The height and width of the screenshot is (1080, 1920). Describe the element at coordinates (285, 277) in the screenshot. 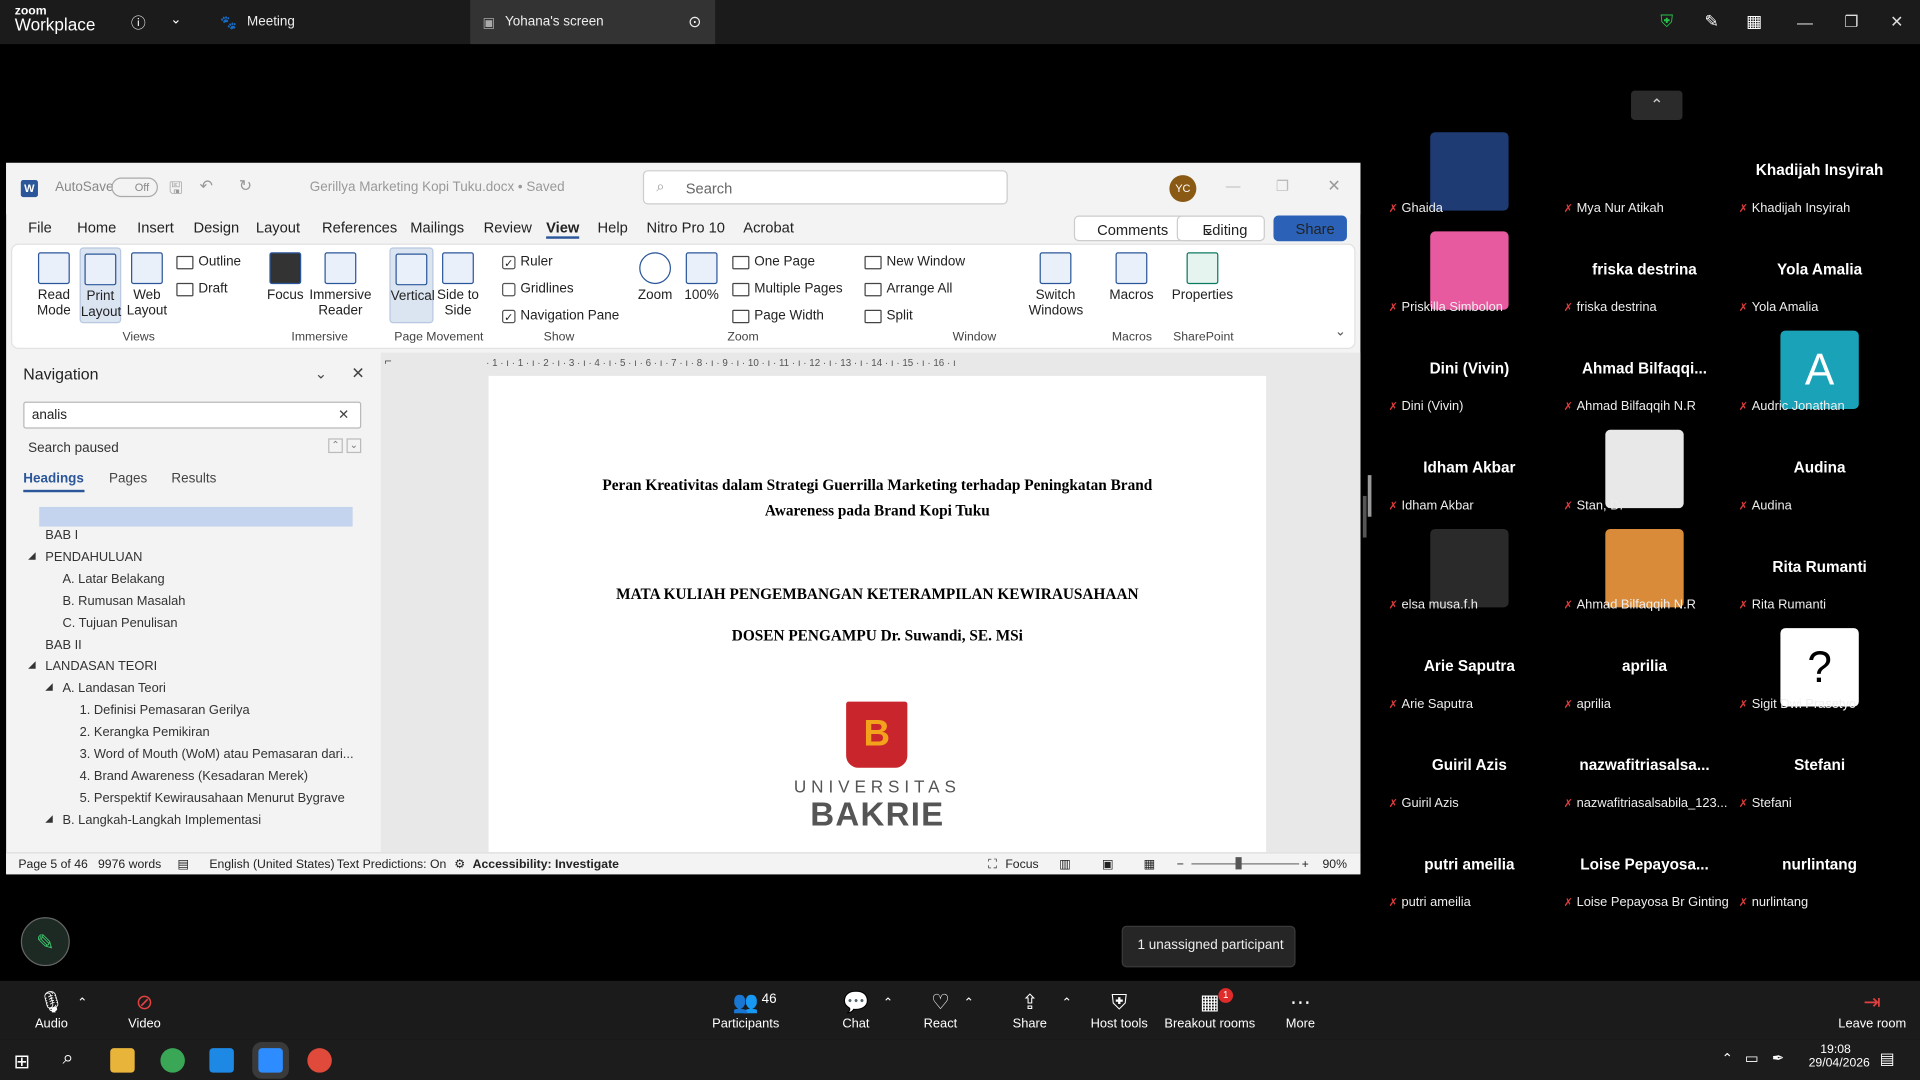

I see `focus-button: Focus` at that location.